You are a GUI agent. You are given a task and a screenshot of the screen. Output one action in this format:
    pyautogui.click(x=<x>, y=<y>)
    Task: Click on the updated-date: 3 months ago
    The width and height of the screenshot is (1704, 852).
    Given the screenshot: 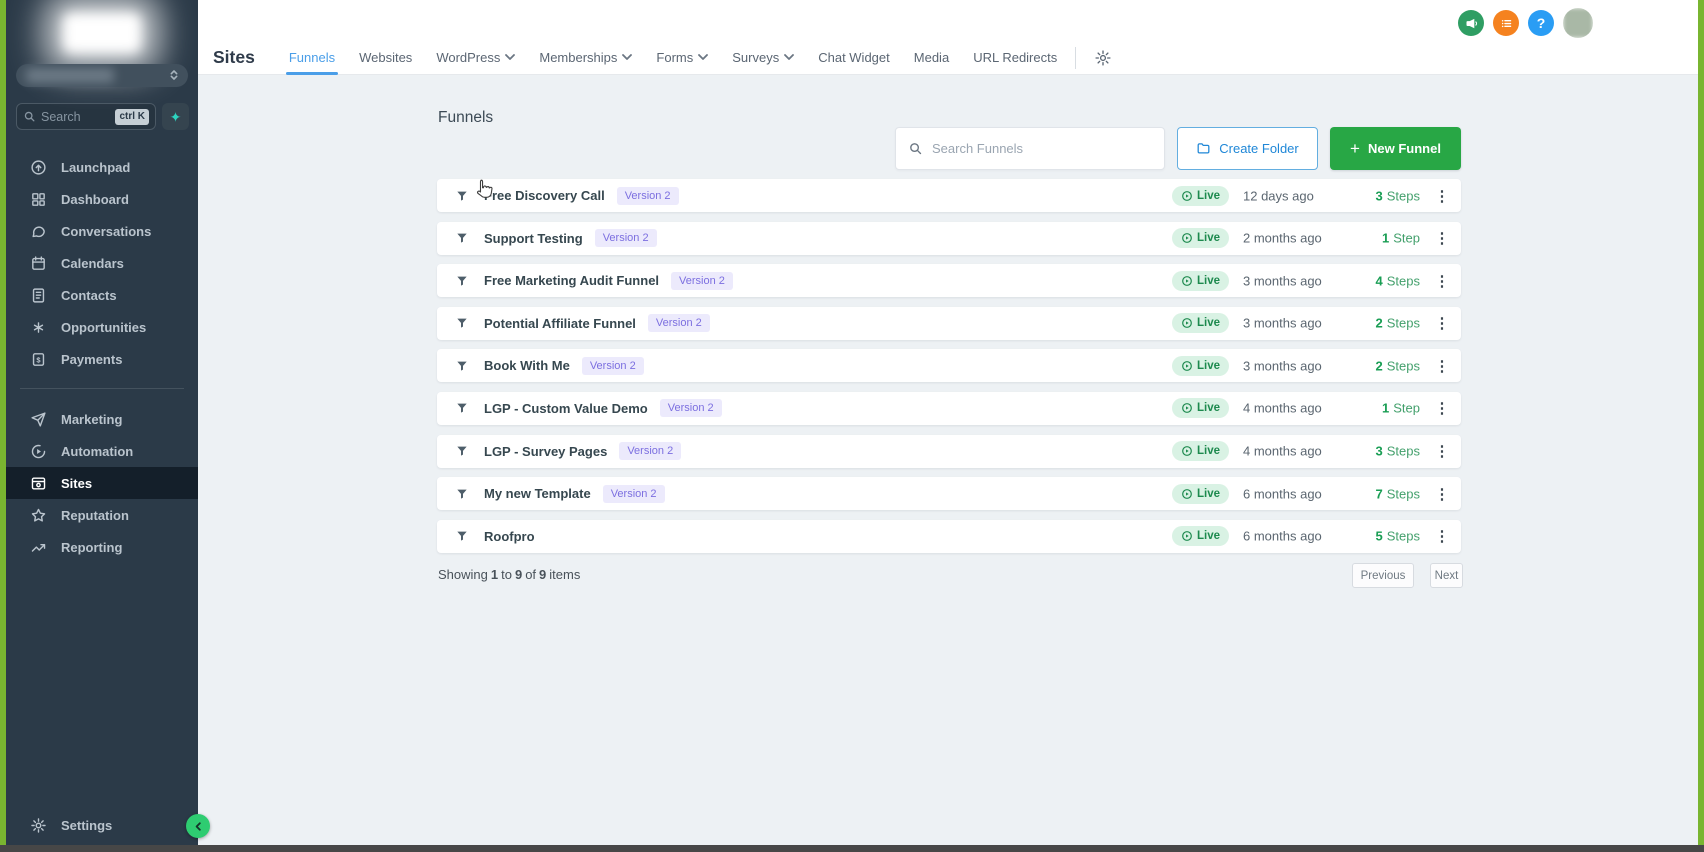 What is the action you would take?
    pyautogui.click(x=1282, y=323)
    